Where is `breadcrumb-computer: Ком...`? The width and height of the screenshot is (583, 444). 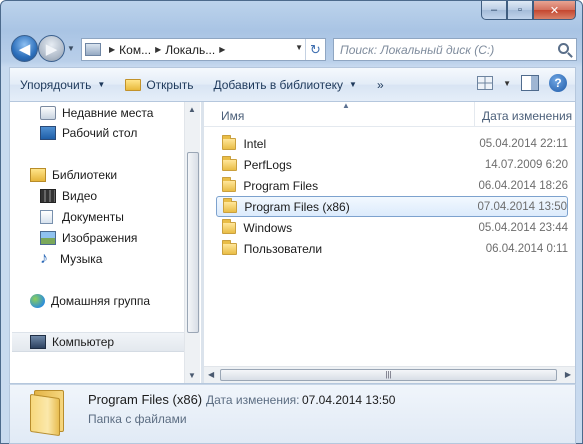 breadcrumb-computer: Ком... is located at coordinates (135, 50).